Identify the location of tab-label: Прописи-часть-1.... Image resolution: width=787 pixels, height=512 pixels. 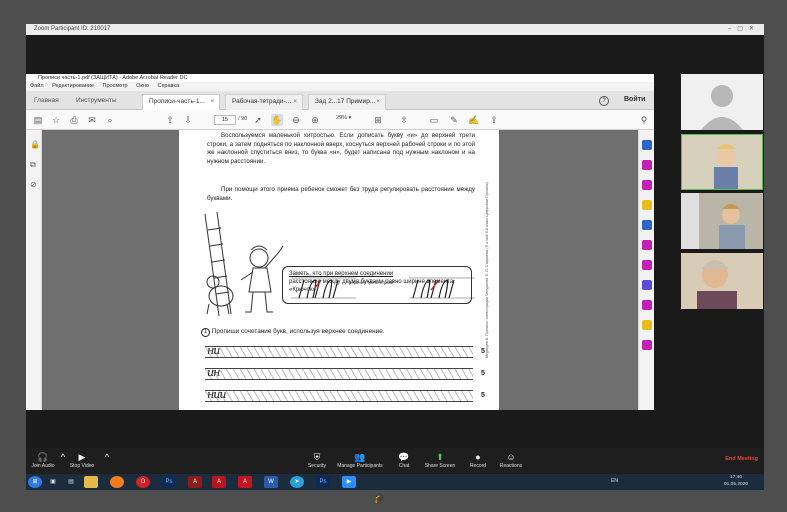
(177, 101).